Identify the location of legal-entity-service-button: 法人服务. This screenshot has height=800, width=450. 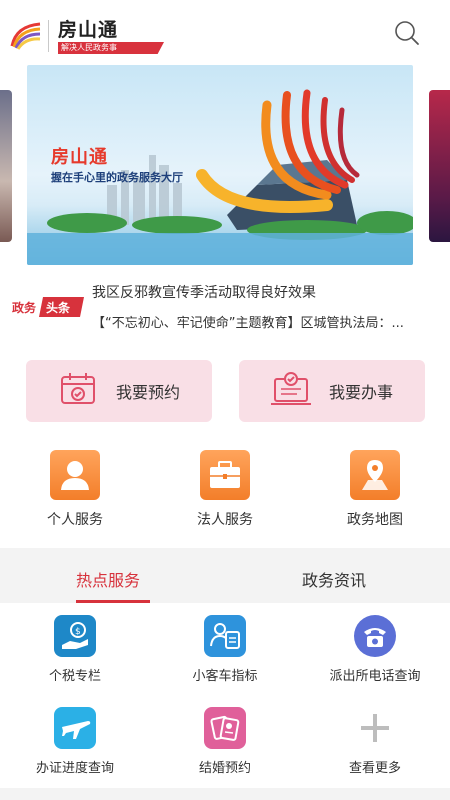
(225, 490).